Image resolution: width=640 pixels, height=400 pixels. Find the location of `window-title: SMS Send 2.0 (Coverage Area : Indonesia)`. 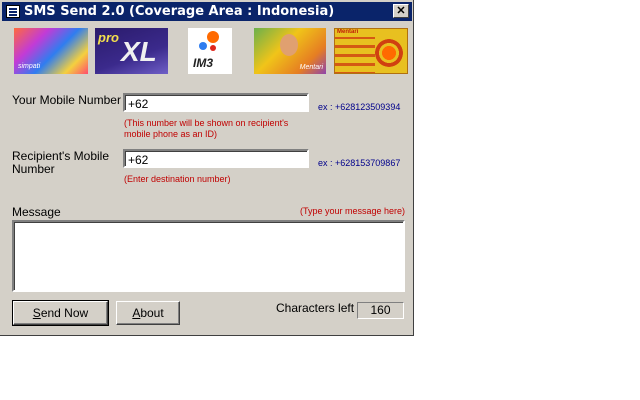

window-title: SMS Send 2.0 (Coverage Area : Indonesia) is located at coordinates (179, 11).